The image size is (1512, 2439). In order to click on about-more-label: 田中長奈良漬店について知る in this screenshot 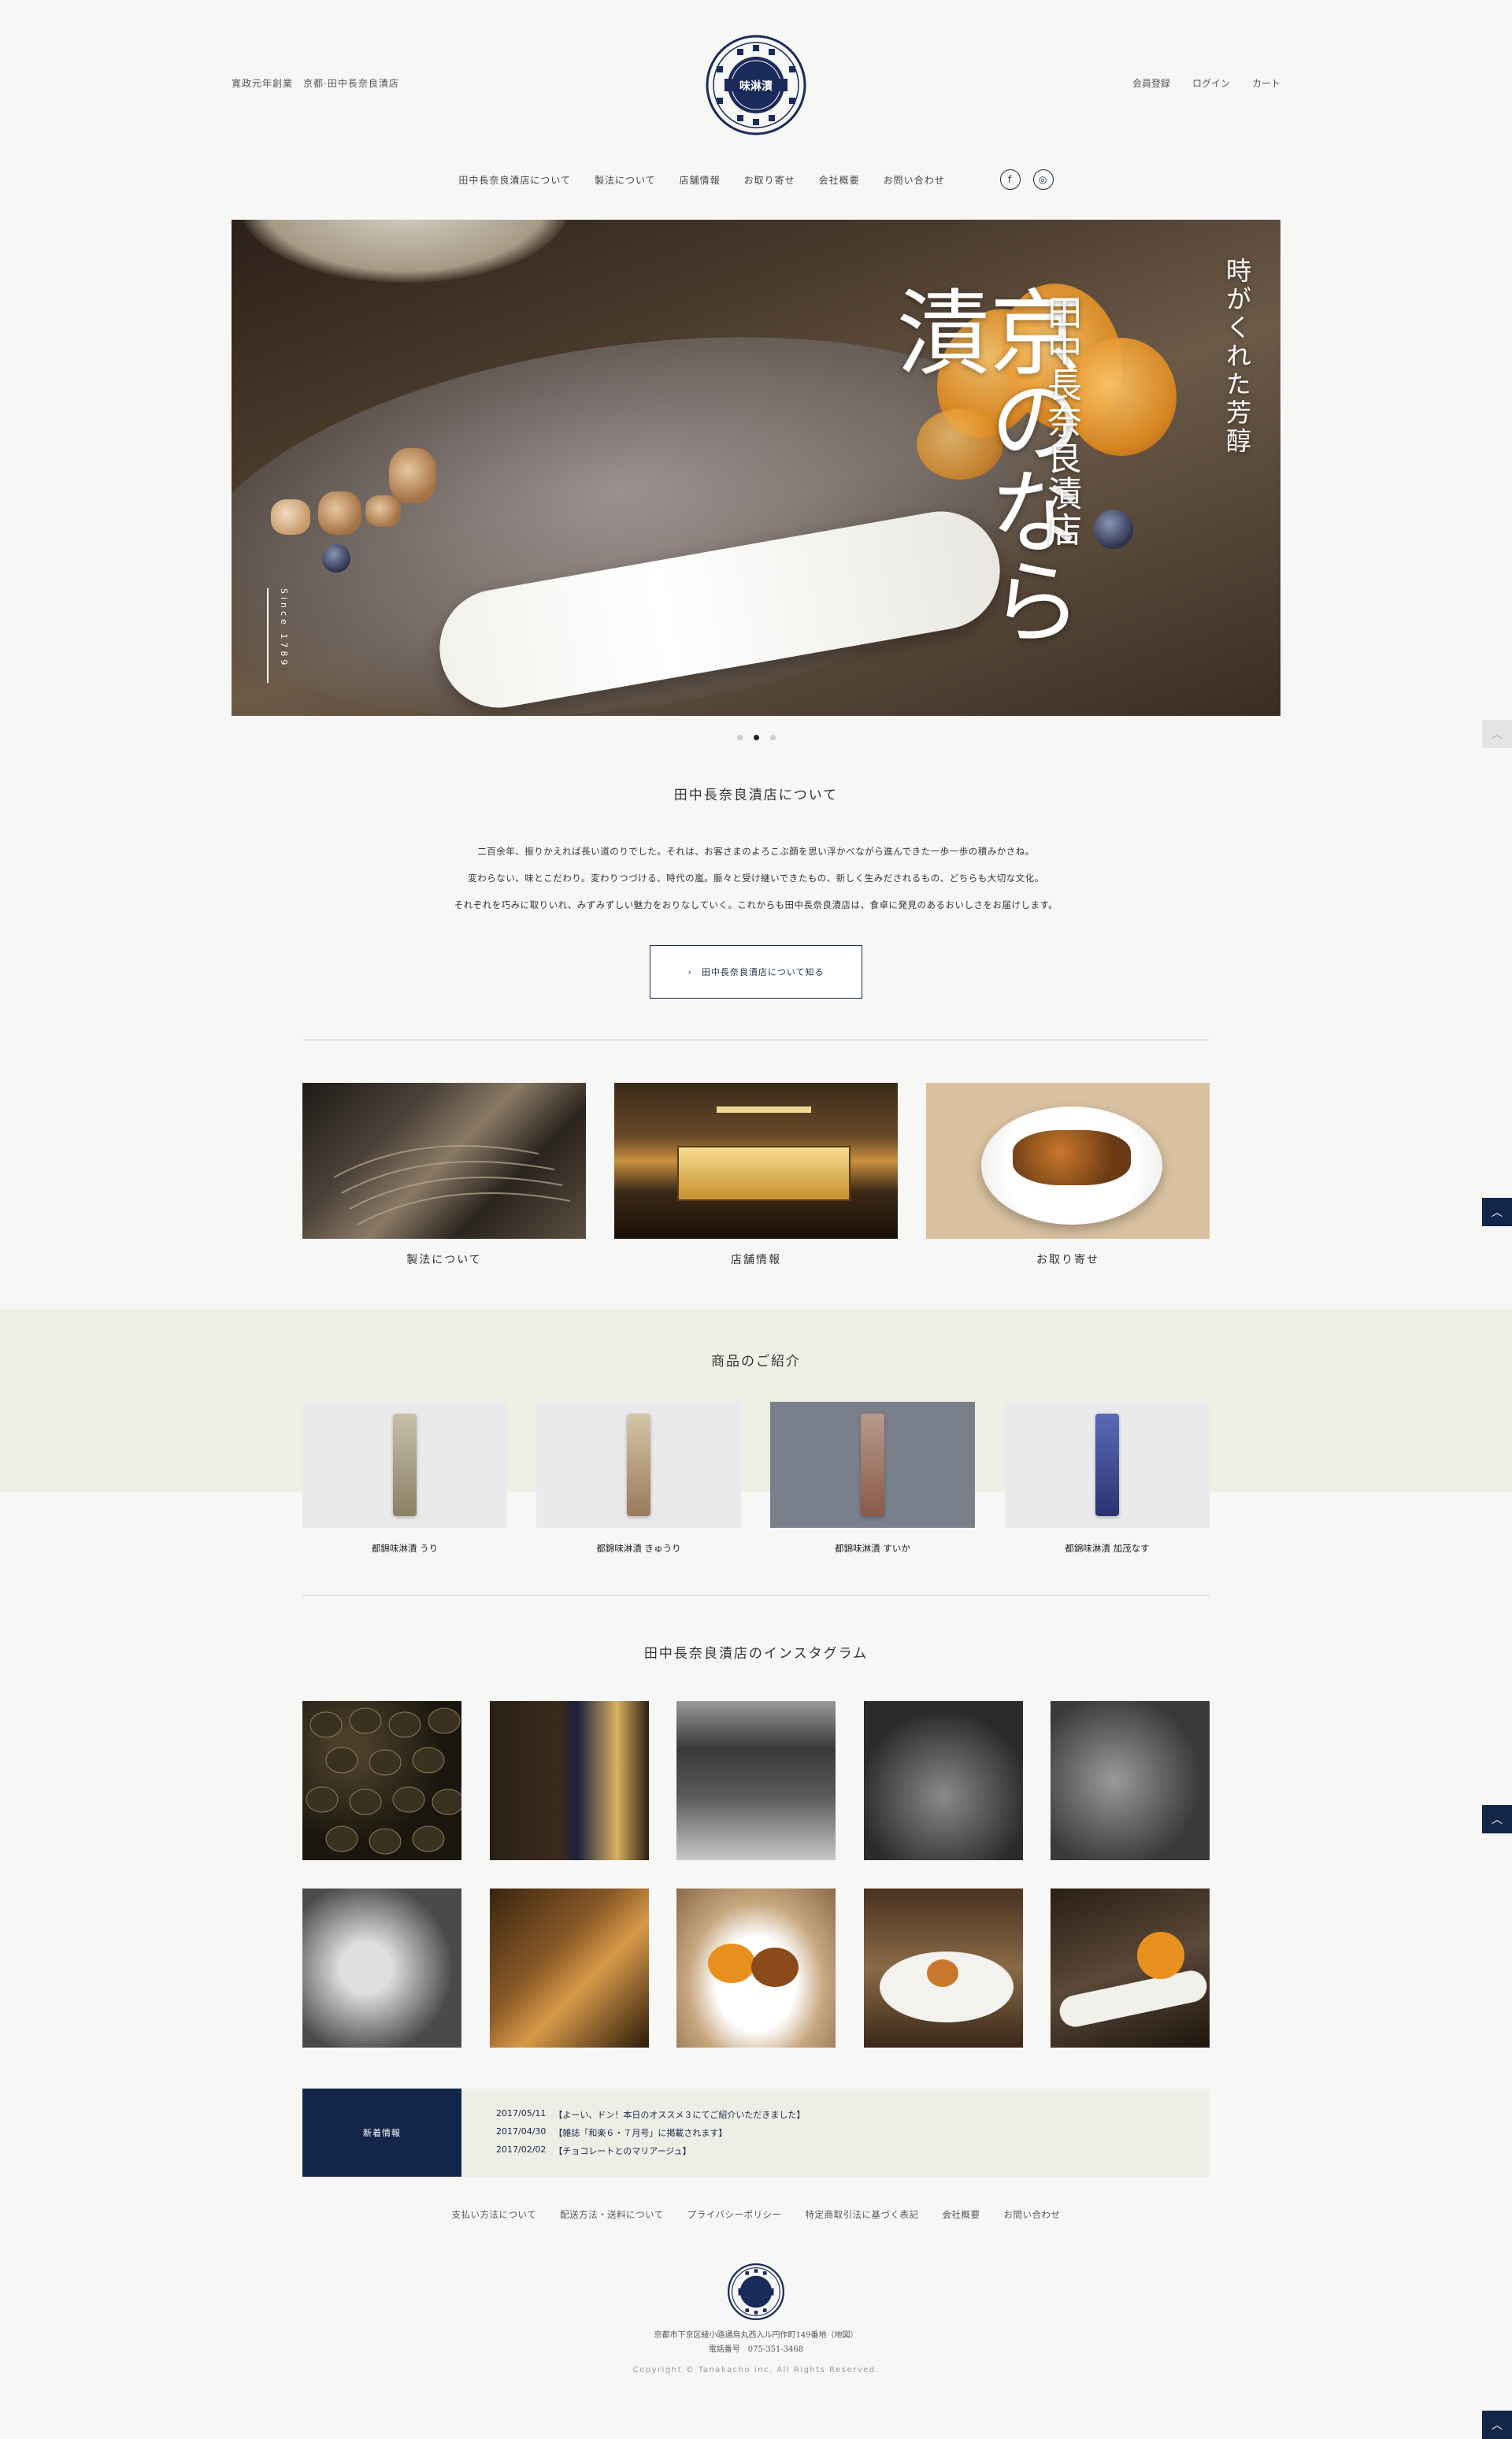, I will do `click(763, 972)`.